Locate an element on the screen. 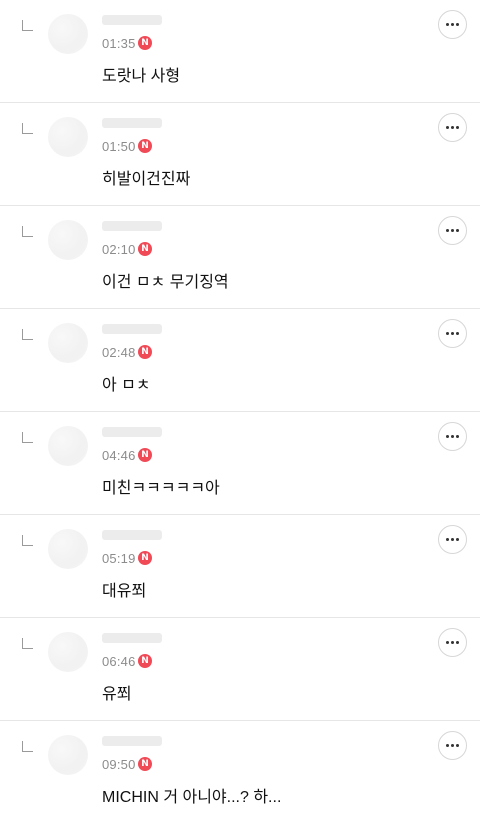 This screenshot has width=480, height=816. timestamp: 01:35 is located at coordinates (119, 43).